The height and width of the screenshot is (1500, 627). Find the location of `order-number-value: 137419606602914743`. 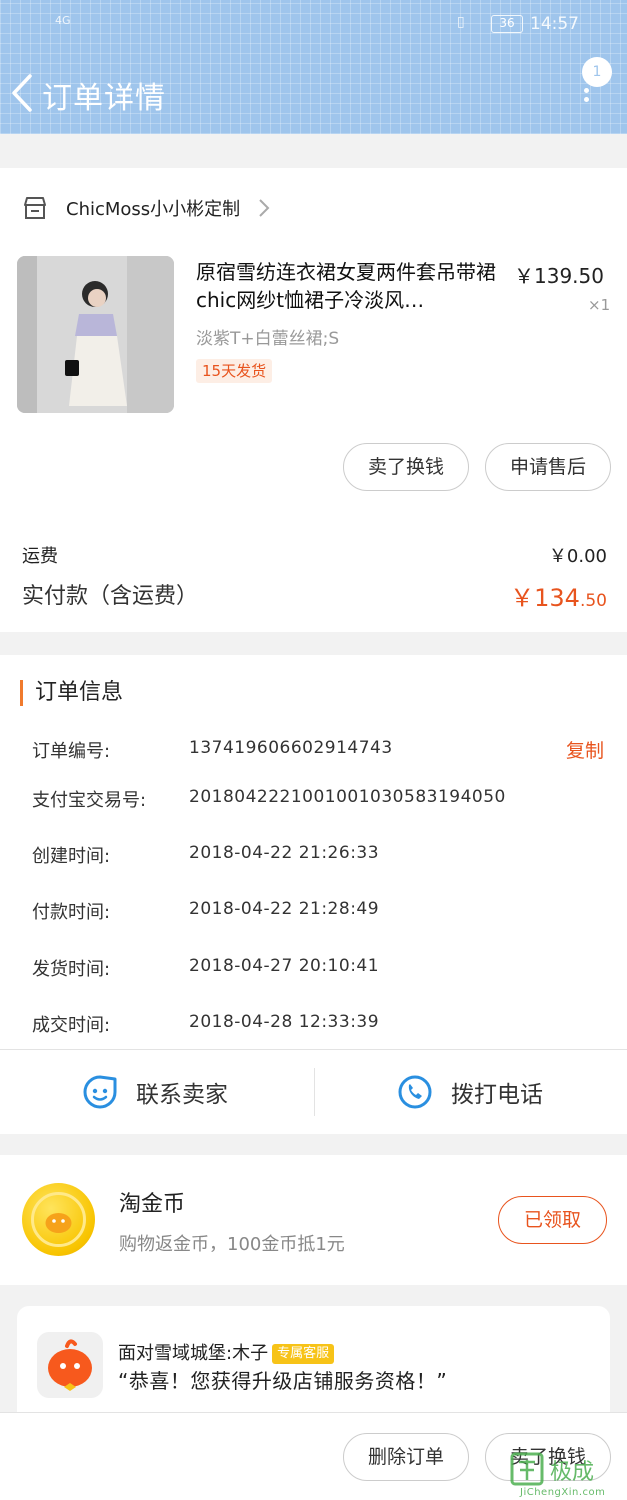

order-number-value: 137419606602914743 is located at coordinates (291, 748).